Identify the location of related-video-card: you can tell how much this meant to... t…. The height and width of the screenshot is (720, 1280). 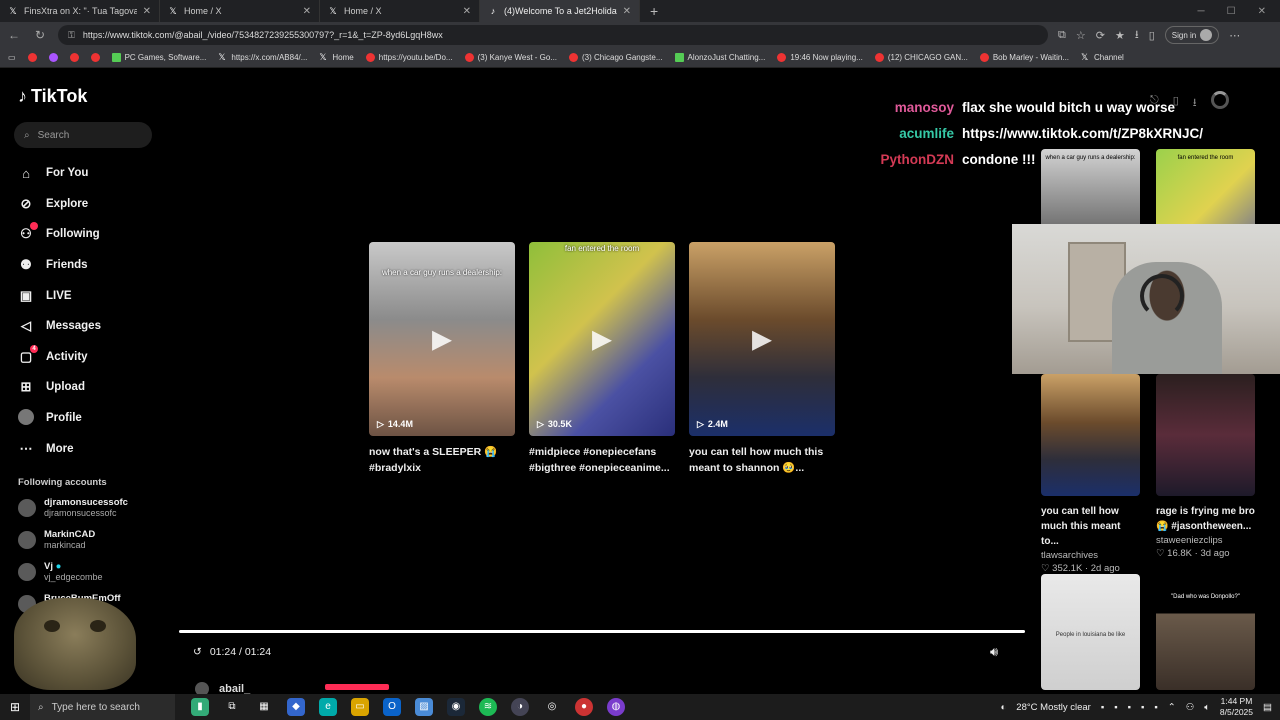
(1090, 474).